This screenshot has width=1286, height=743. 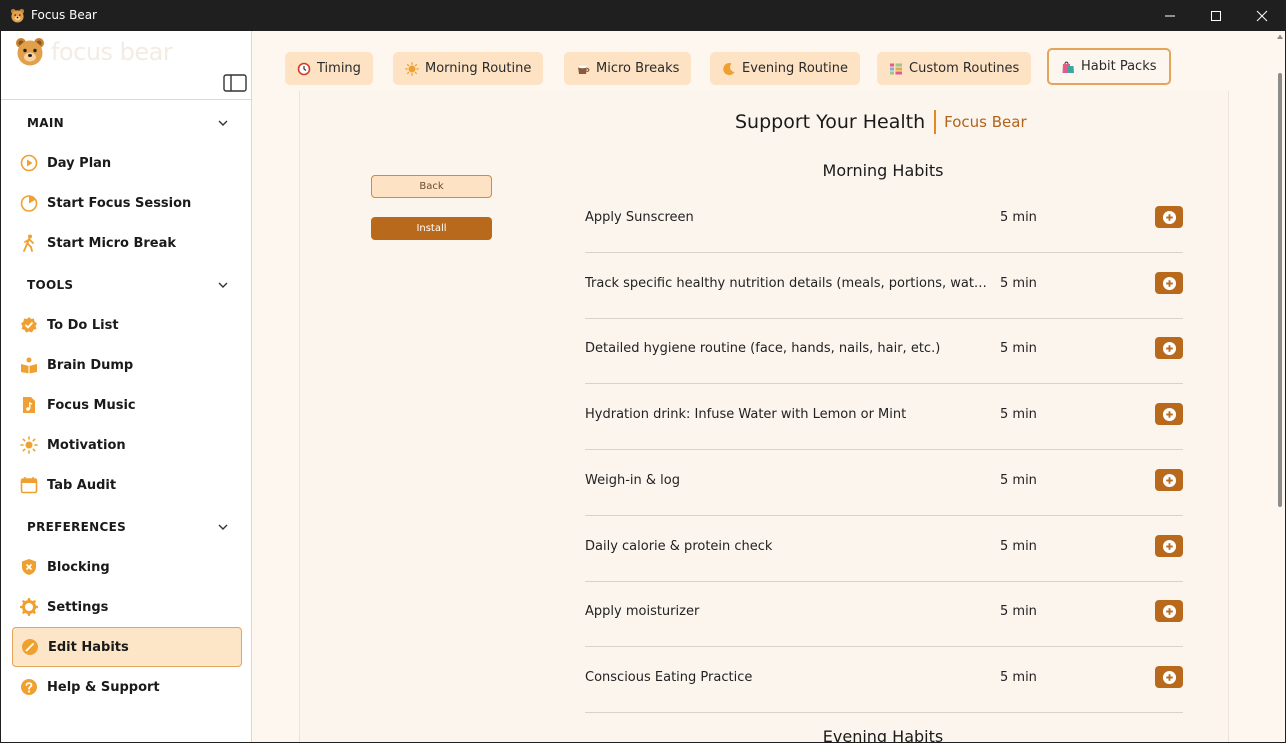 I want to click on shopping-bags-icon, so click(x=1068, y=67).